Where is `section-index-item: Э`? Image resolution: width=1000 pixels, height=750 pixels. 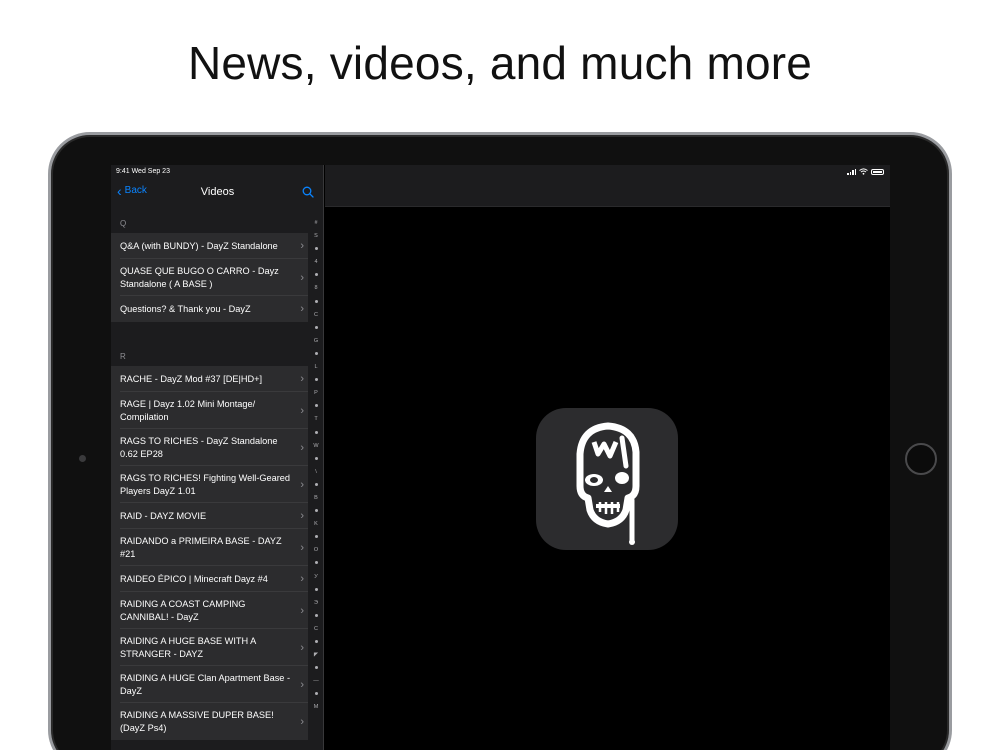
section-index-item: Э is located at coordinates (316, 603).